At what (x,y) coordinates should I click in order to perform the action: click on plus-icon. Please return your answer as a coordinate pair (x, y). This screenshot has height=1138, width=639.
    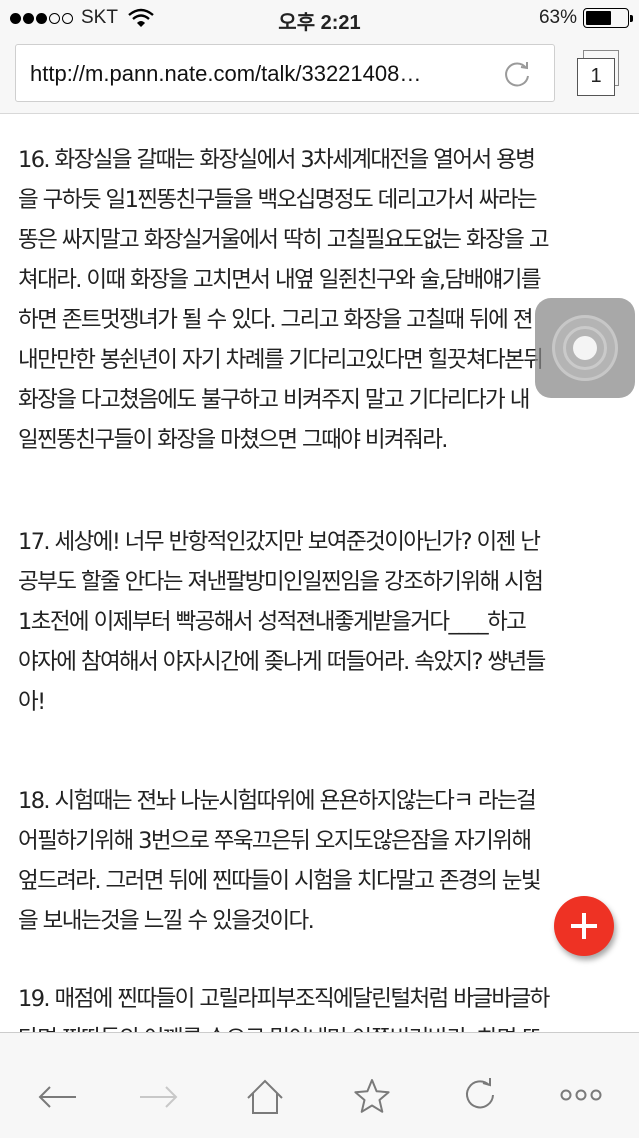
    Looking at the image, I should click on (584, 926).